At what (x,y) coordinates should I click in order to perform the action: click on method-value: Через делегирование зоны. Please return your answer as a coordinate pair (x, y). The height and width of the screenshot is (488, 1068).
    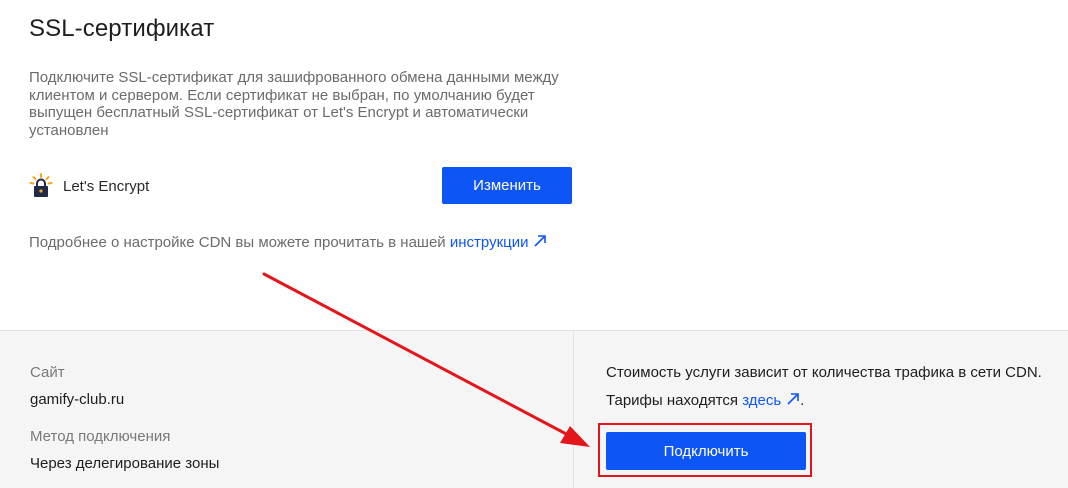
    Looking at the image, I should click on (125, 463).